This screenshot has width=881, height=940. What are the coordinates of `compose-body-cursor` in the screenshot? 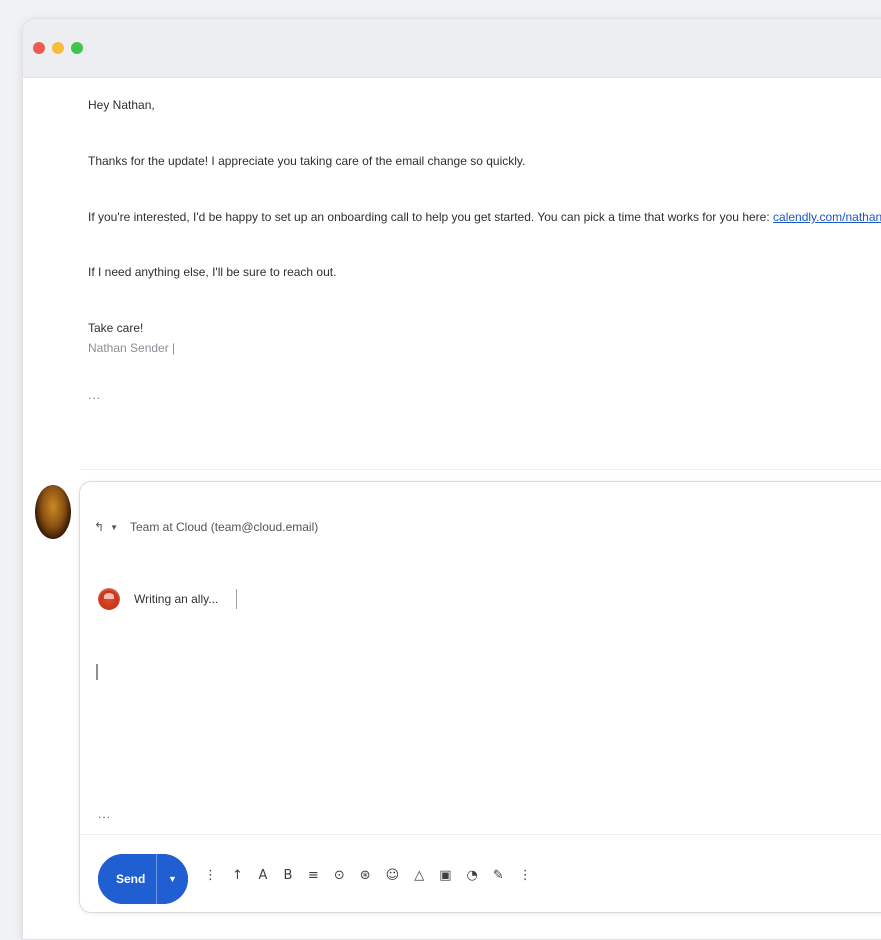 It's located at (97, 672).